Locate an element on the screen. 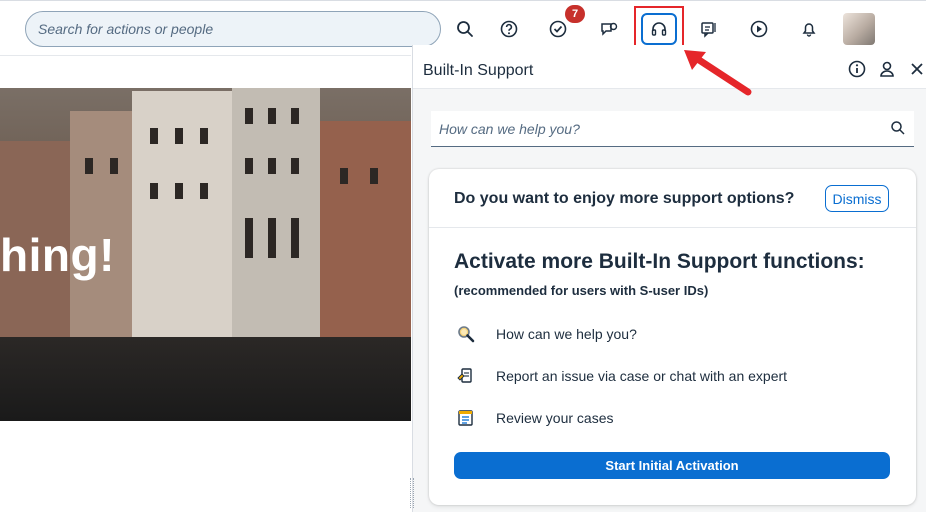  chat-icon is located at coordinates (609, 29).